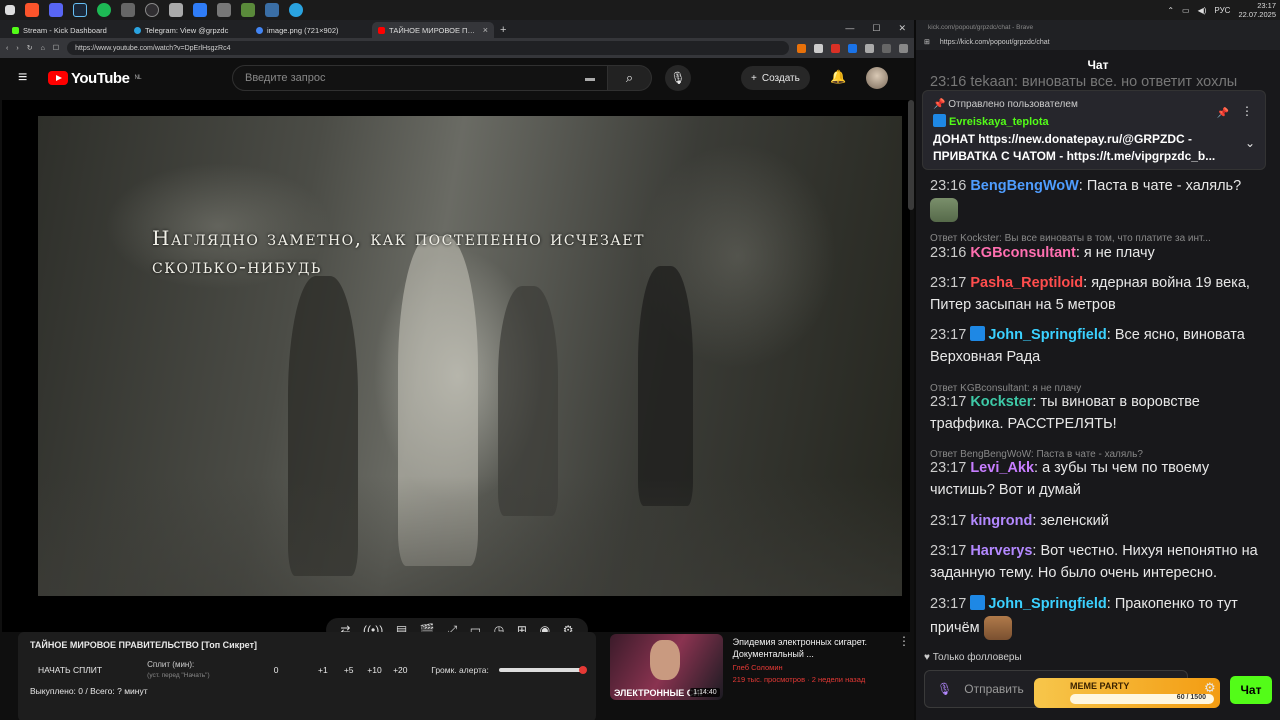 The width and height of the screenshot is (1280, 720). I want to click on increment-button: +20, so click(400, 670).